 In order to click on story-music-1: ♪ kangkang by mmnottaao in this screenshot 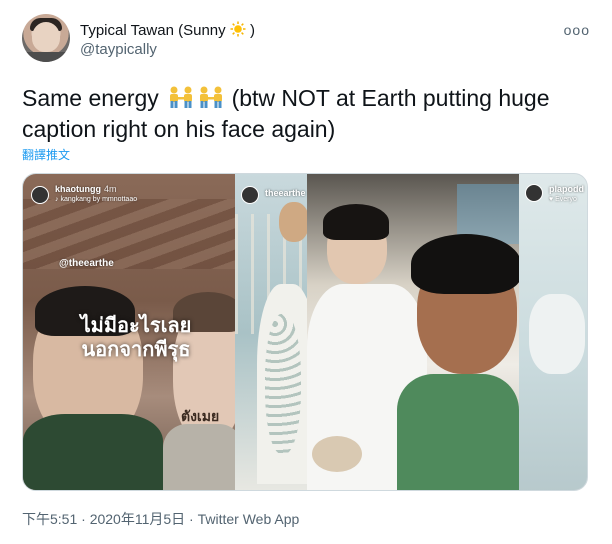, I will do `click(96, 199)`.